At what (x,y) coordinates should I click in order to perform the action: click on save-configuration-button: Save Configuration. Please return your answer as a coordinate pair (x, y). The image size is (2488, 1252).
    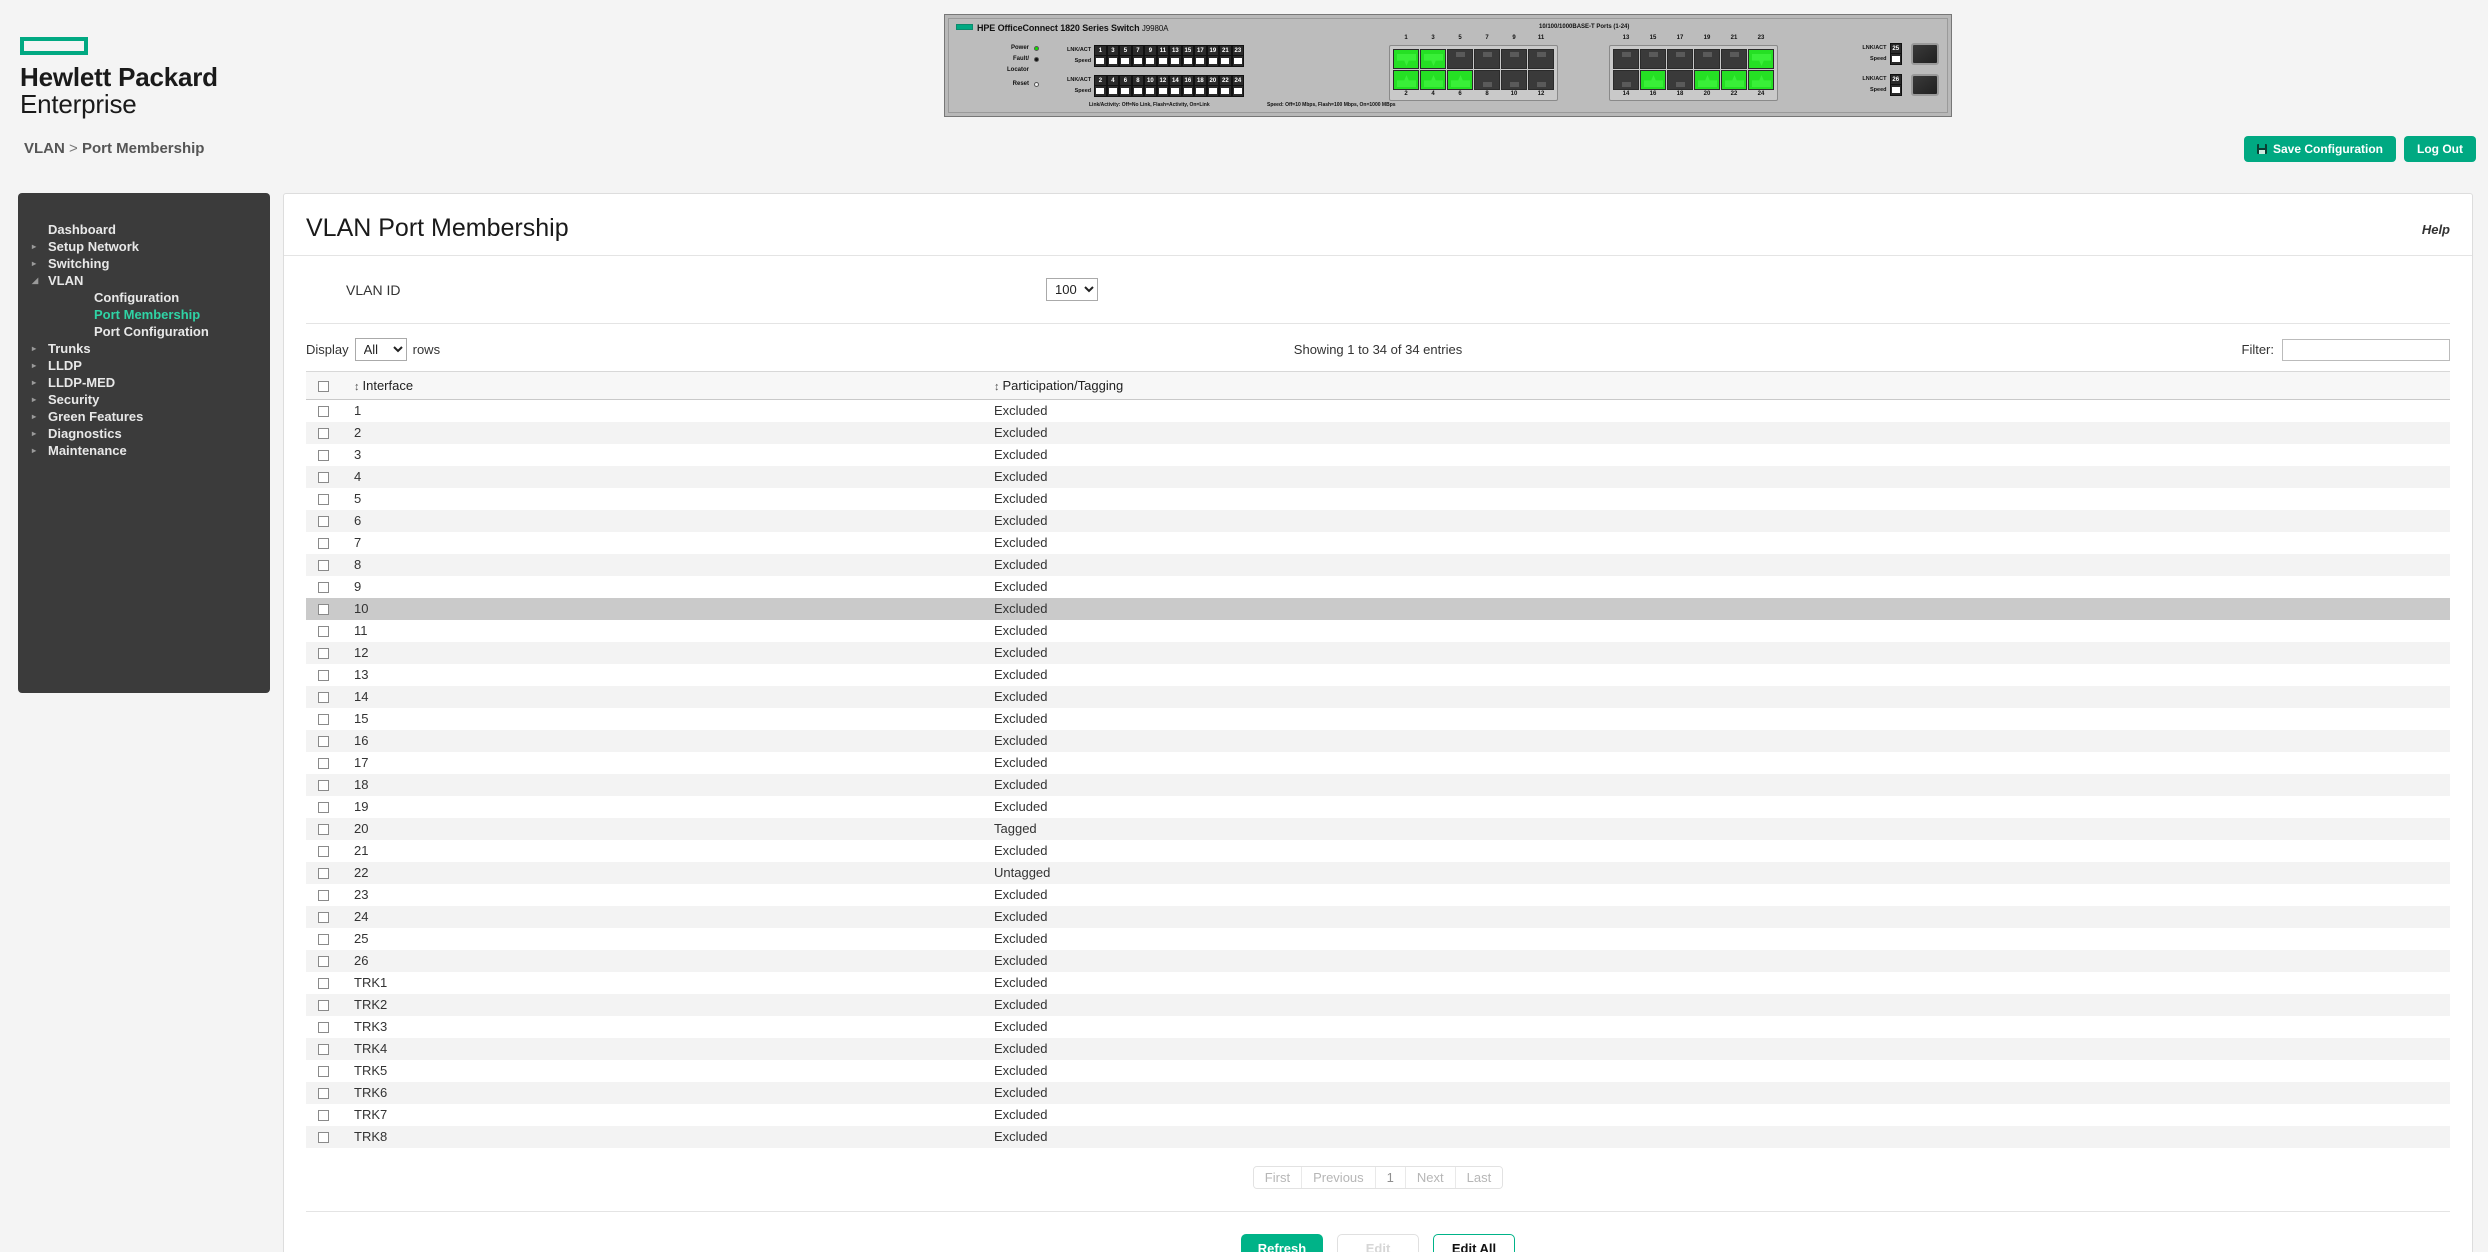
    Looking at the image, I should click on (2320, 149).